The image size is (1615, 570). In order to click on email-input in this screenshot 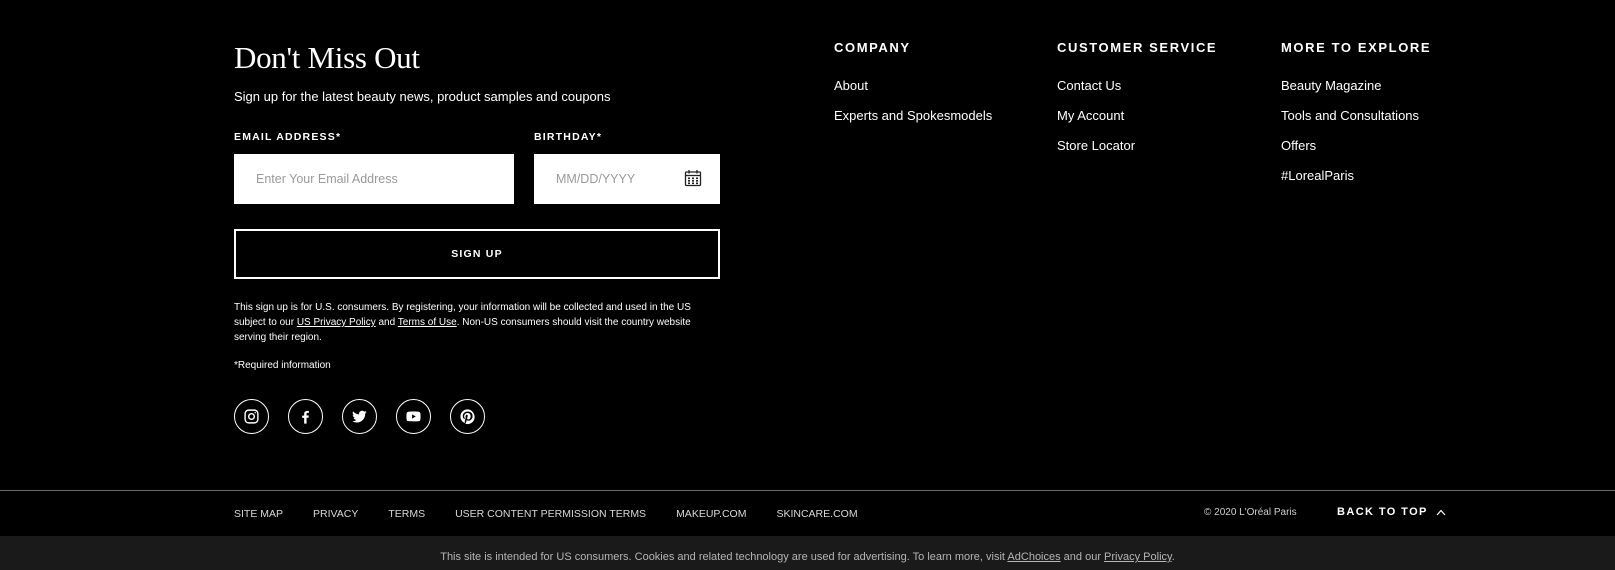, I will do `click(385, 179)`.